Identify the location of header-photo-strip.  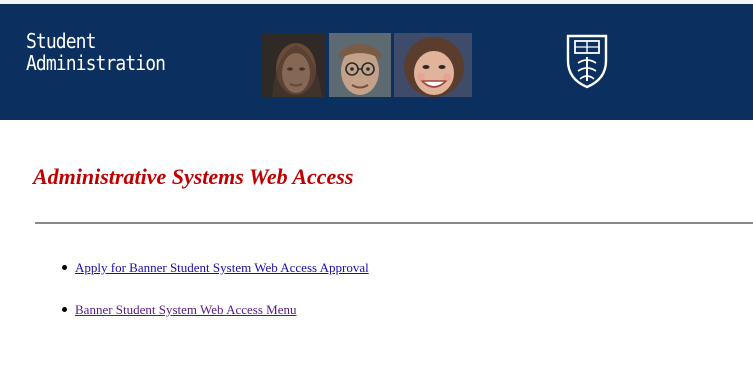
(367, 65).